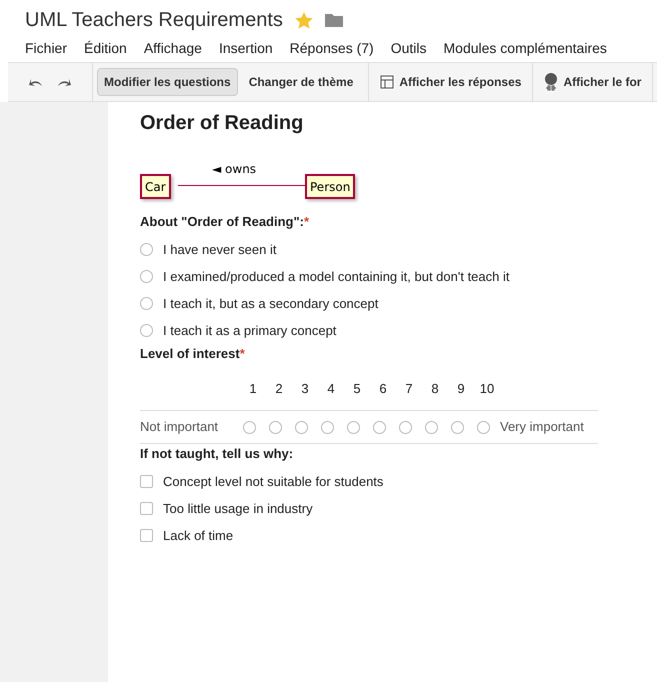  Describe the element at coordinates (238, 509) in the screenshot. I see `option-label: Too little usage in industry` at that location.